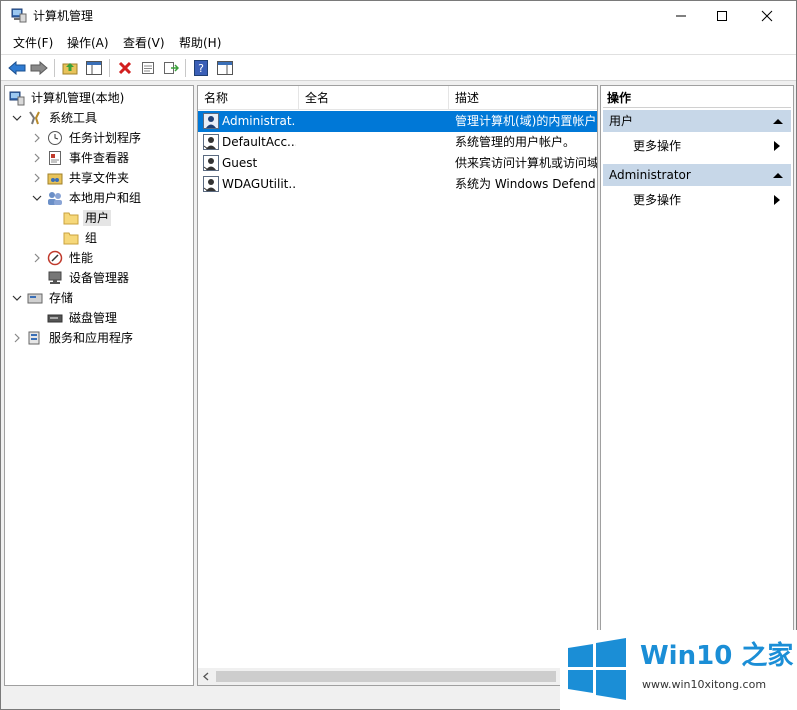 This screenshot has height=710, width=797. I want to click on horizontal-scrollbar, so click(397, 676).